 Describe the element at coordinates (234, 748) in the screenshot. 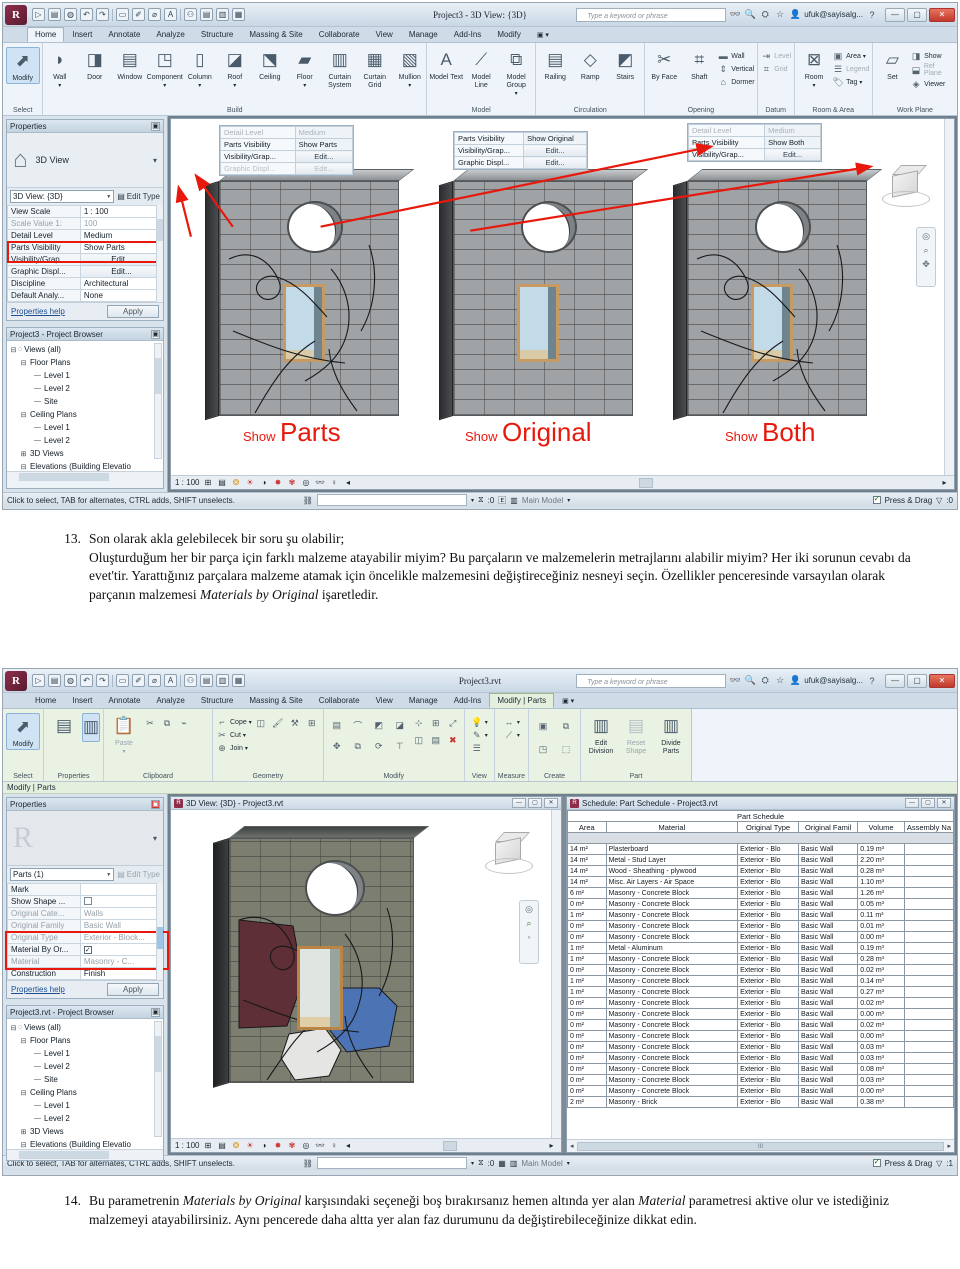

I see `join-button: ⊕ Join ▾` at that location.